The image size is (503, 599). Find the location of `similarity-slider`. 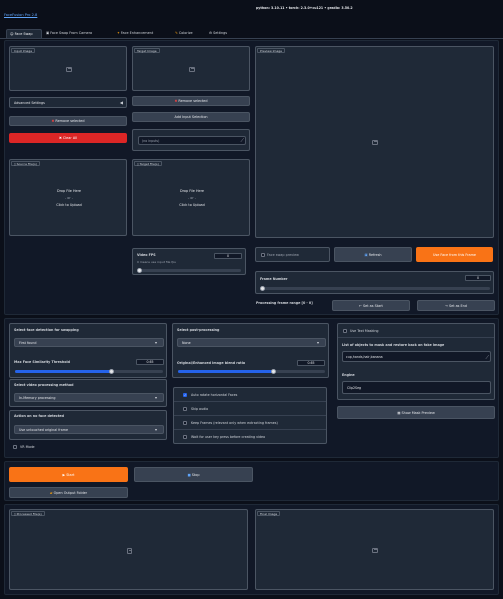

similarity-slider is located at coordinates (89, 371).